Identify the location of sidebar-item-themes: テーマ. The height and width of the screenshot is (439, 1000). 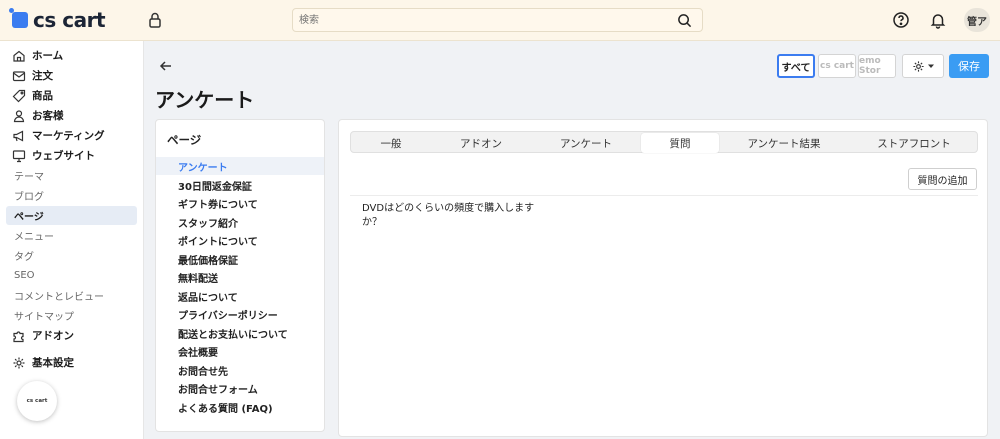
(71, 175).